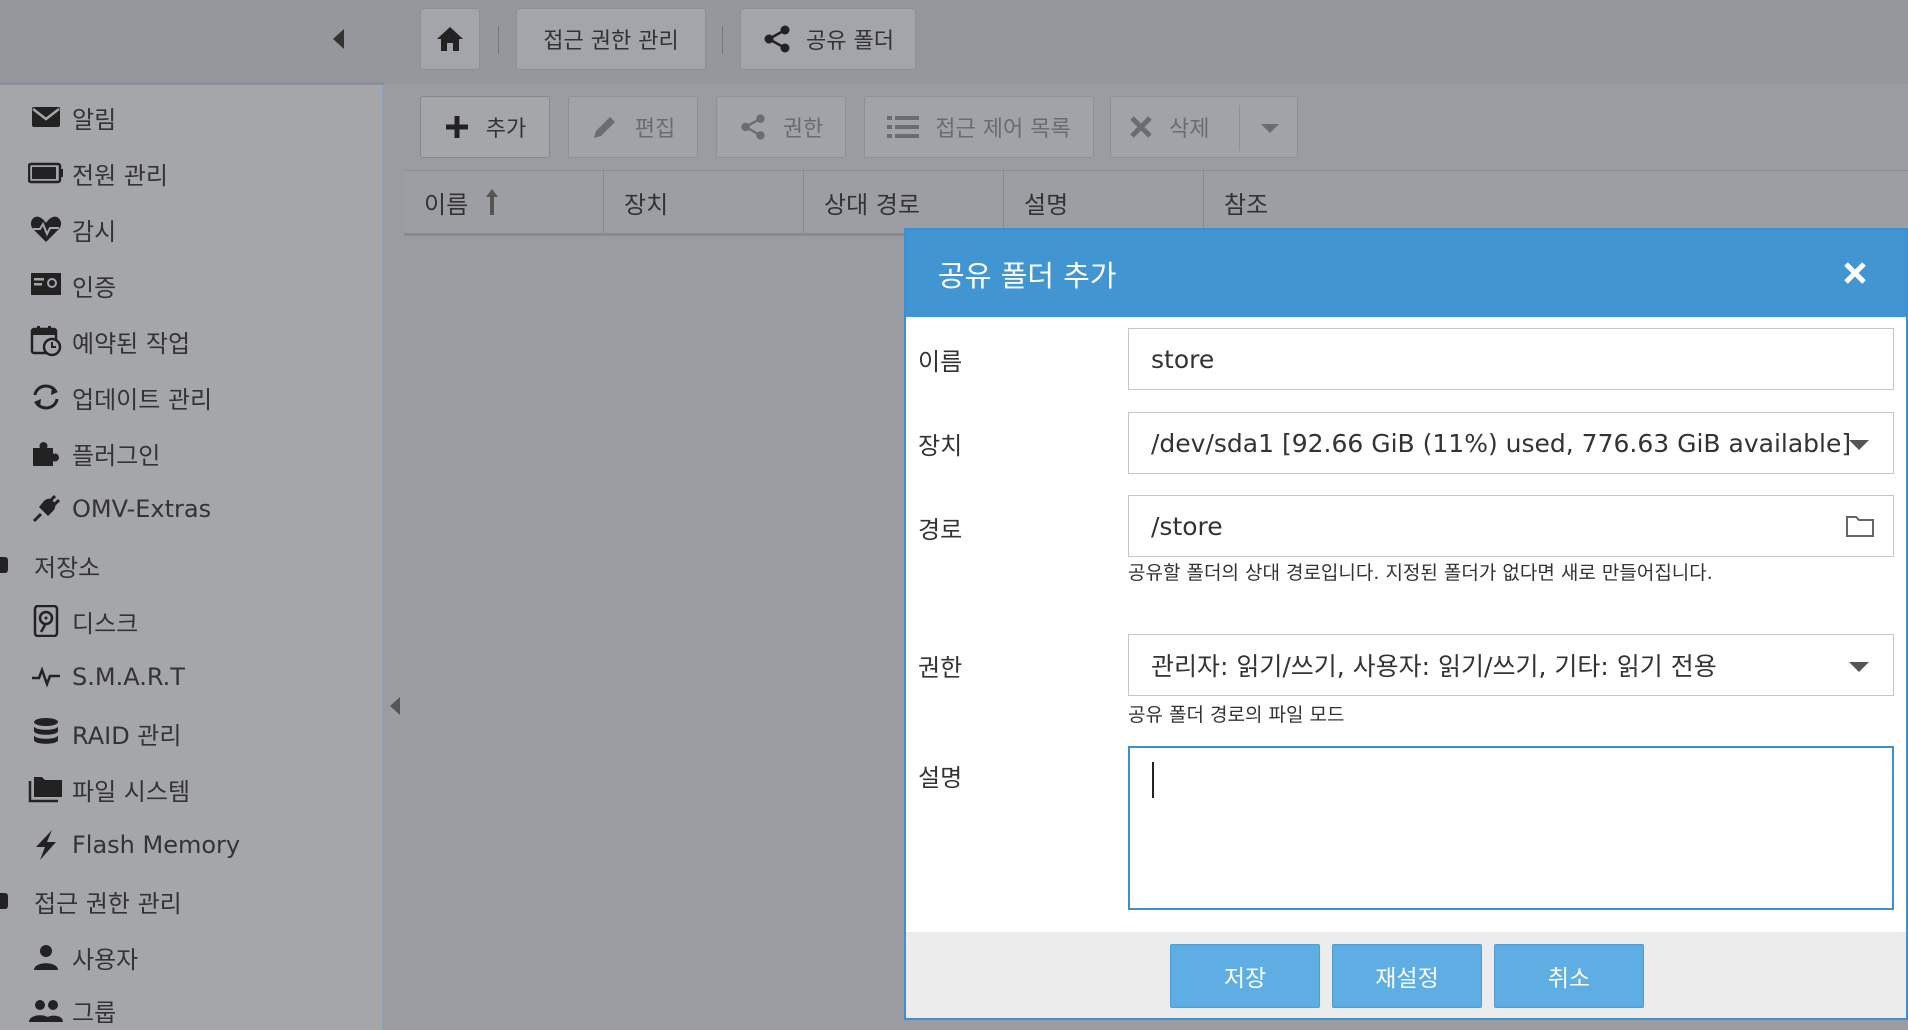  Describe the element at coordinates (1569, 979) in the screenshot. I see `cancel-button-label: 취소` at that location.